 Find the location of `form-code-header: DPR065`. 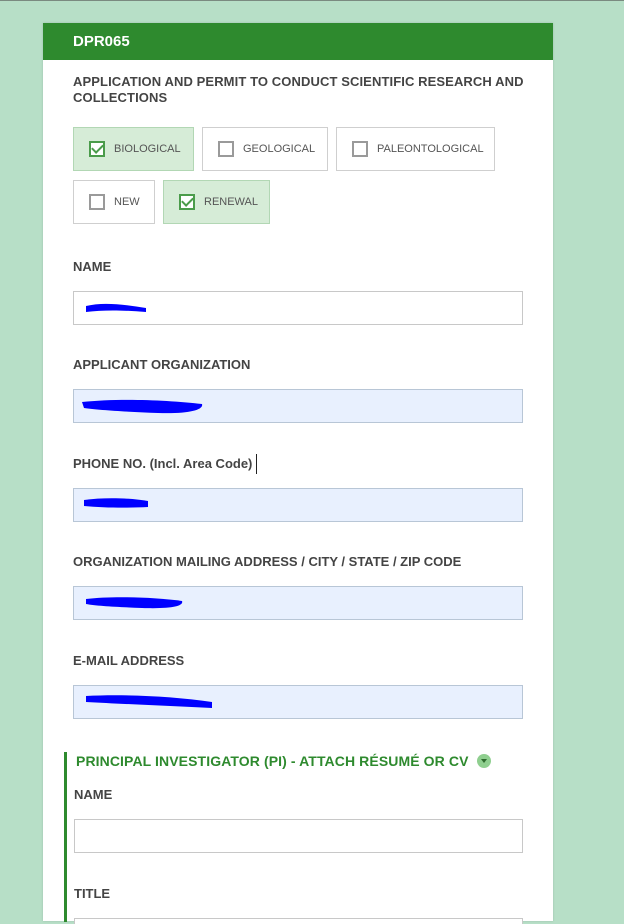

form-code-header: DPR065 is located at coordinates (298, 41).